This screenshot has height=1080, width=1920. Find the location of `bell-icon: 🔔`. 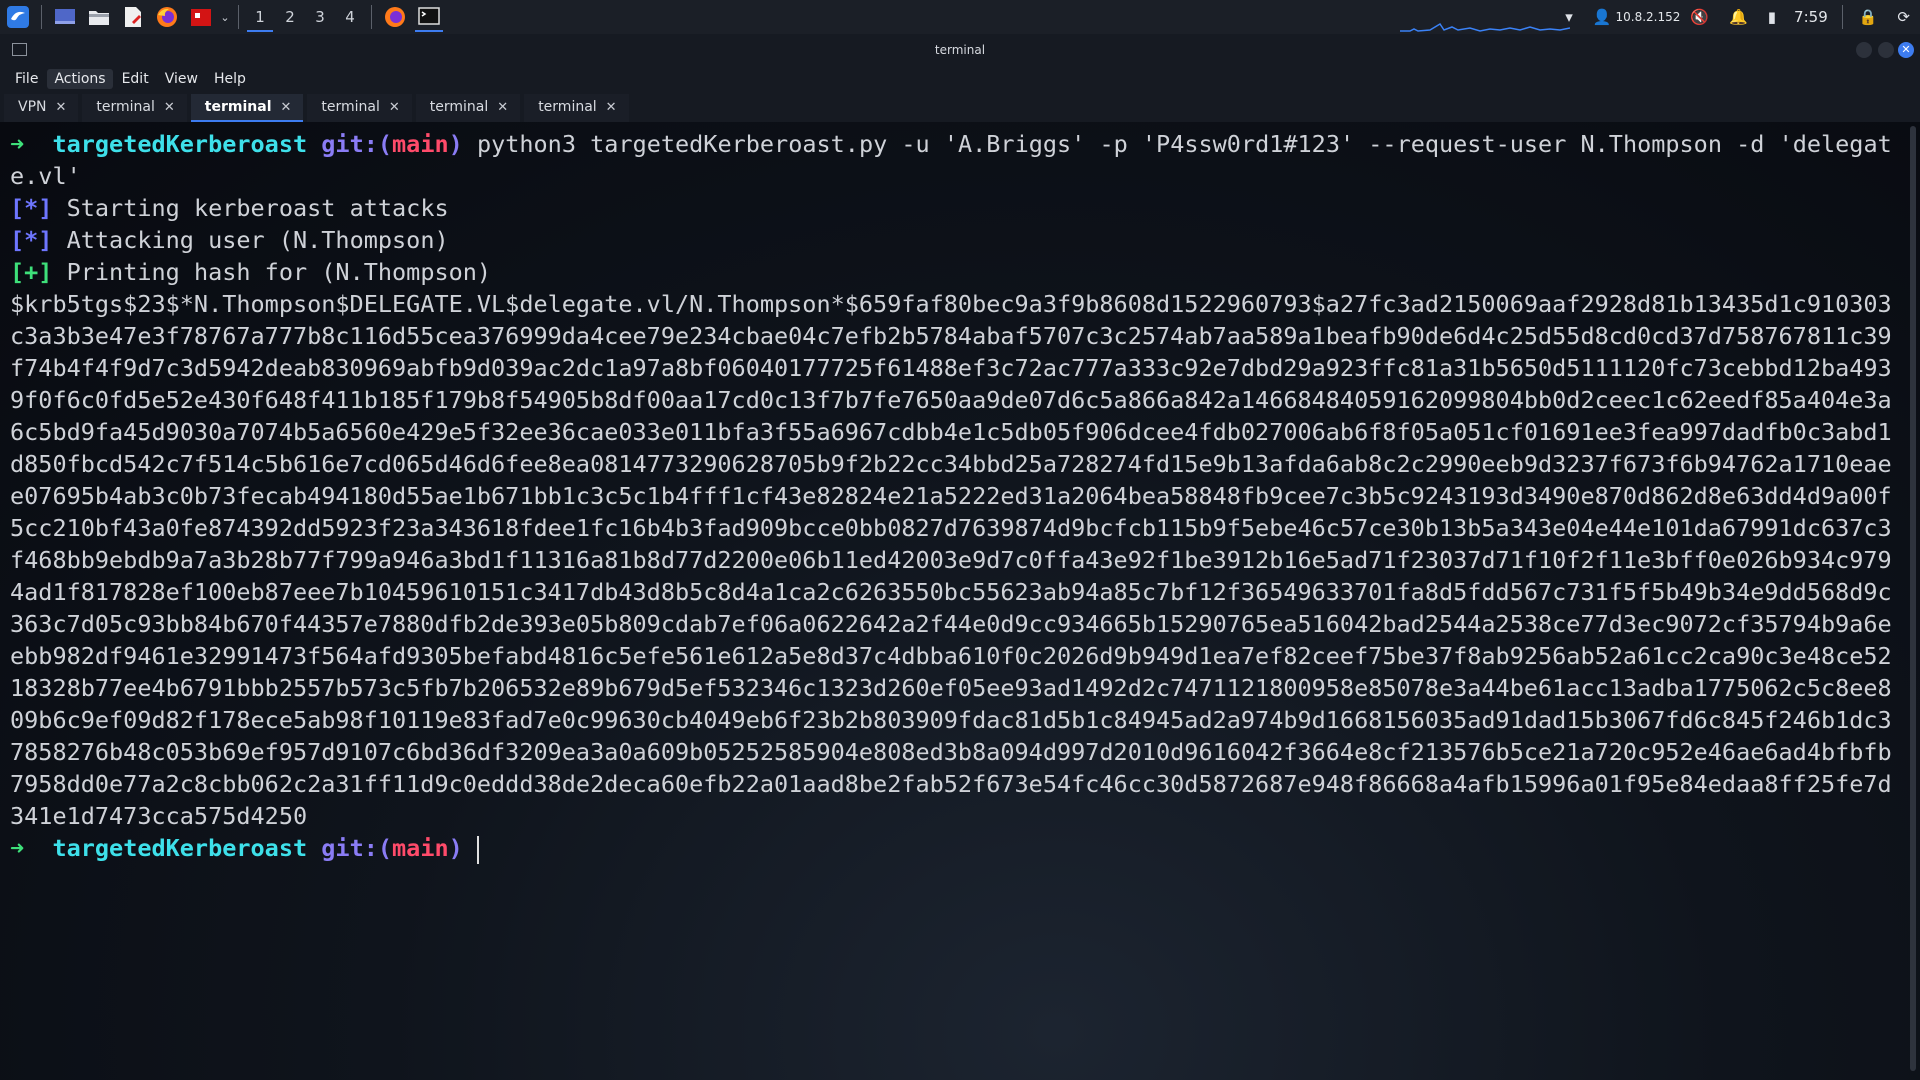

bell-icon: 🔔 is located at coordinates (1738, 17).